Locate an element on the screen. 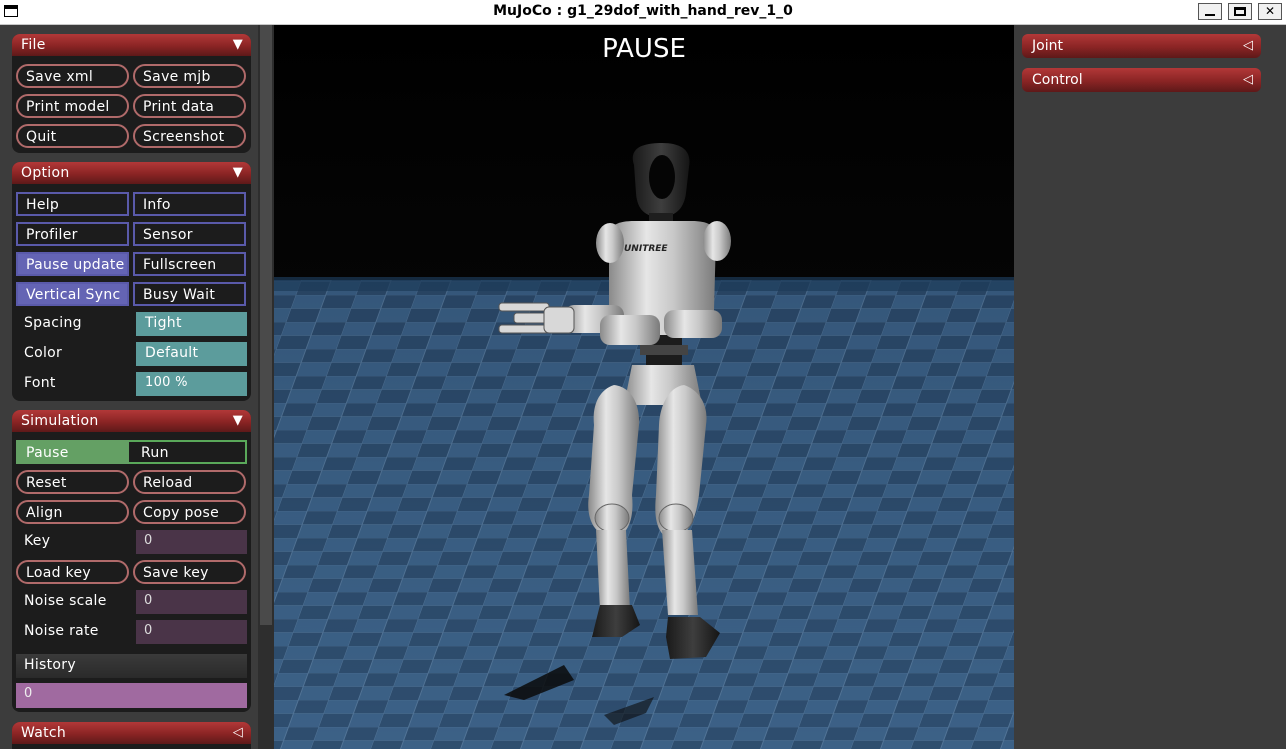  busy-wait-checkbox: Busy Wait is located at coordinates (189, 294).